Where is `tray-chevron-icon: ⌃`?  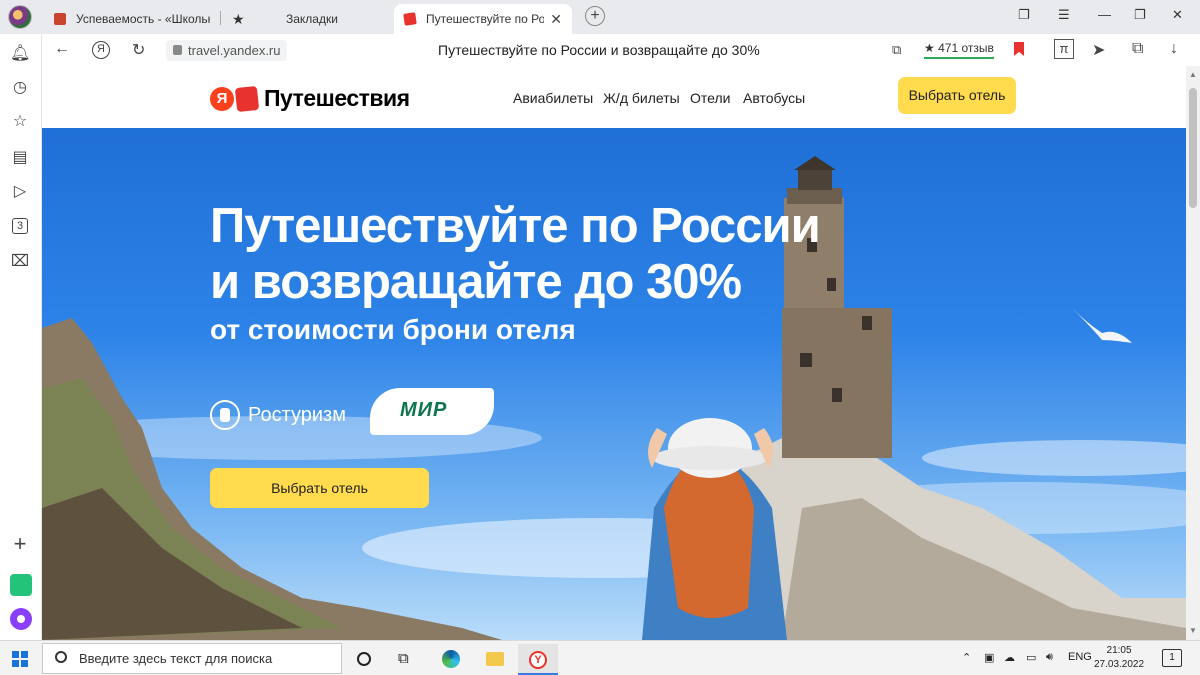
tray-chevron-icon: ⌃ is located at coordinates (966, 657).